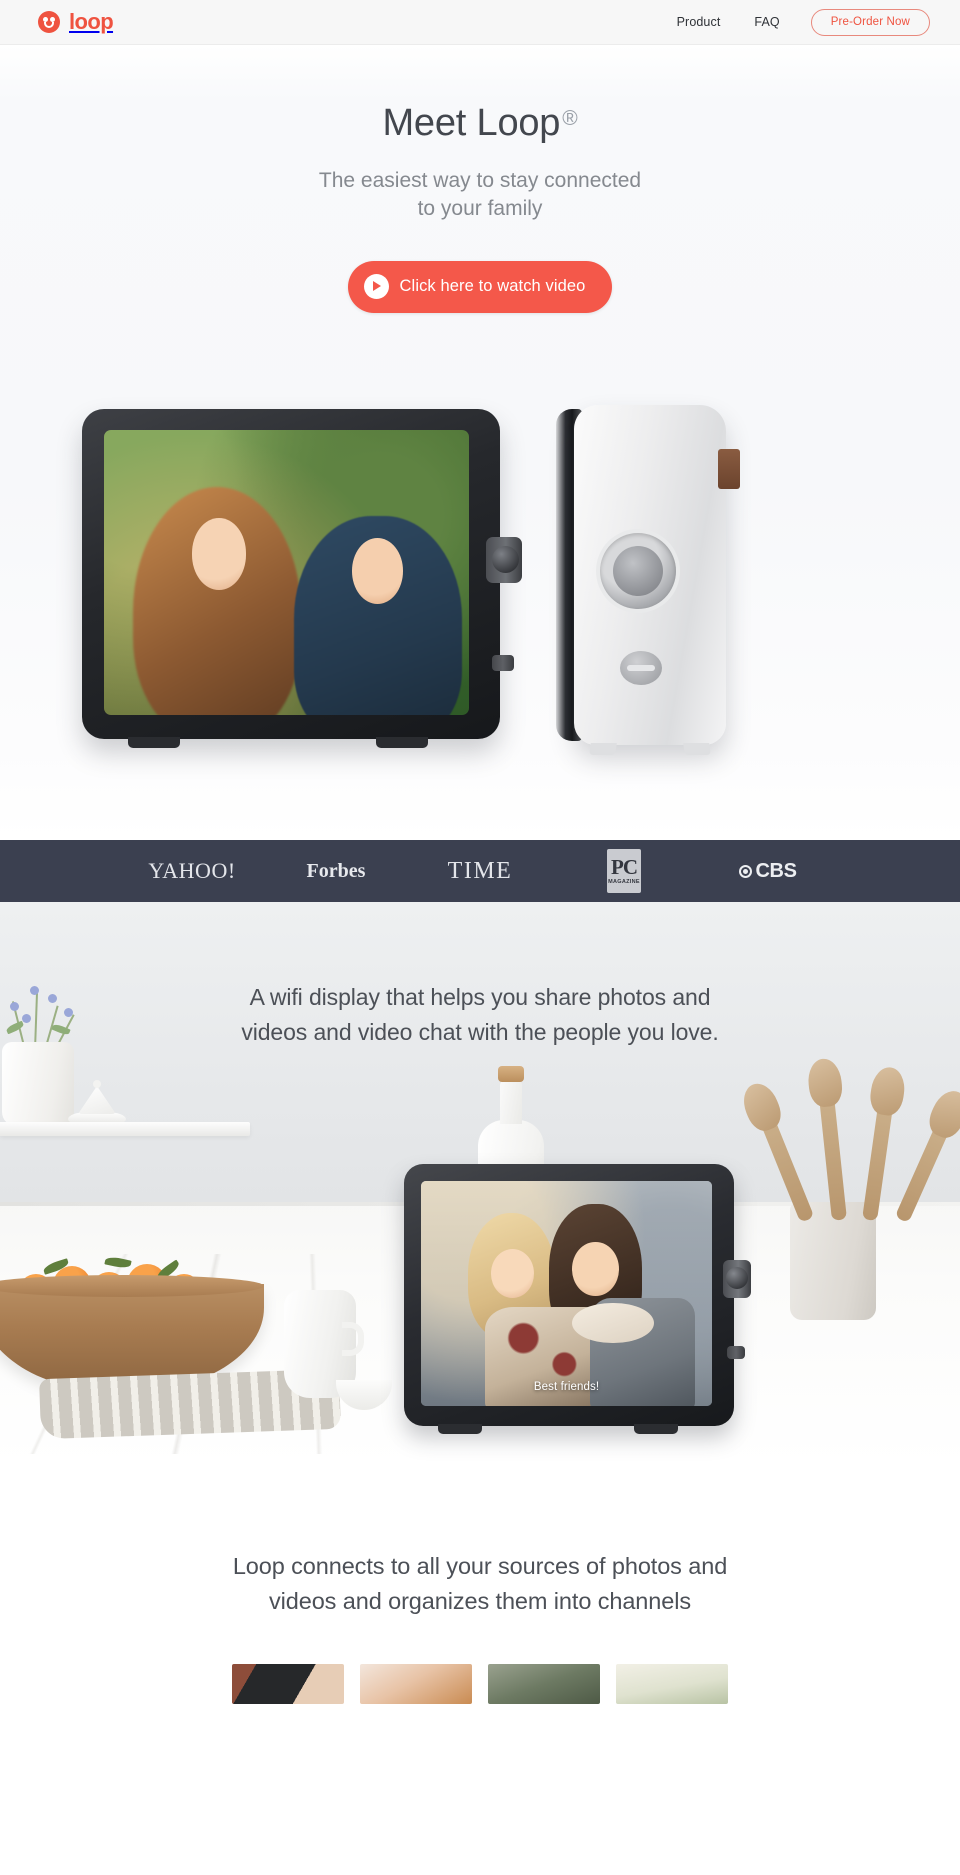 Image resolution: width=960 pixels, height=1875 pixels. What do you see at coordinates (699, 22) in the screenshot?
I see `nav-item-product: Product` at bounding box center [699, 22].